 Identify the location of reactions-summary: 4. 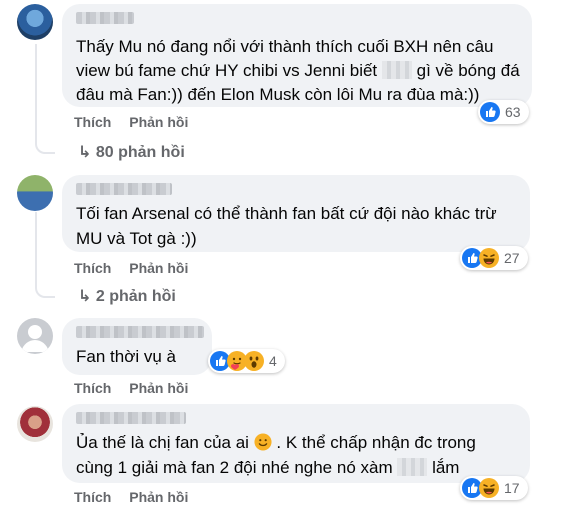
(246, 361).